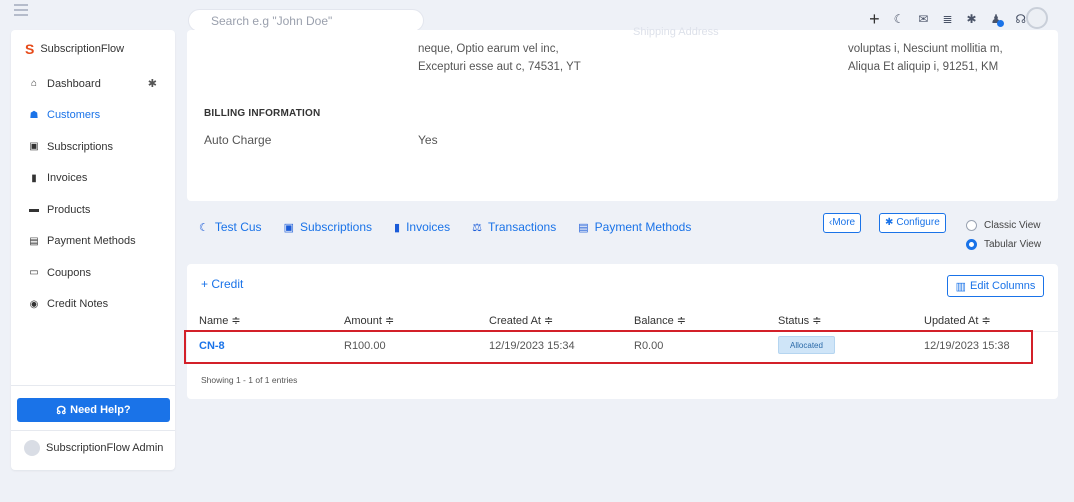  Describe the element at coordinates (74, 49) in the screenshot. I see `brand: S SubscriptionFlow` at that location.